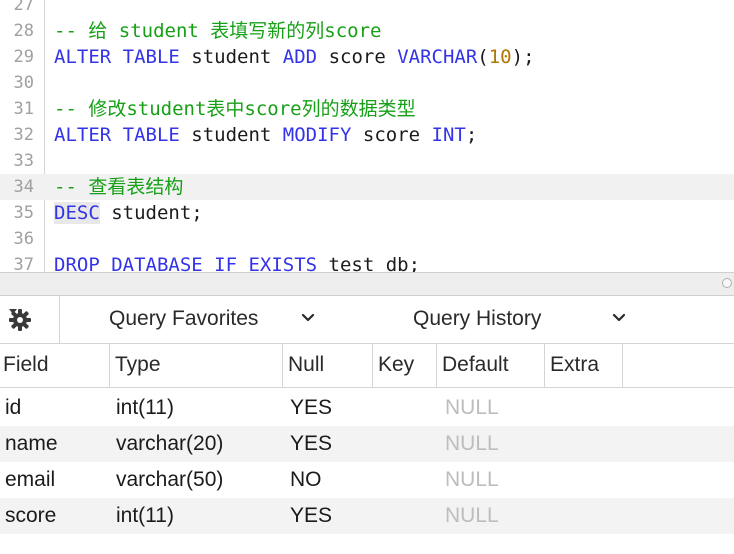  I want to click on sql-keyword: MODIFY, so click(317, 135).